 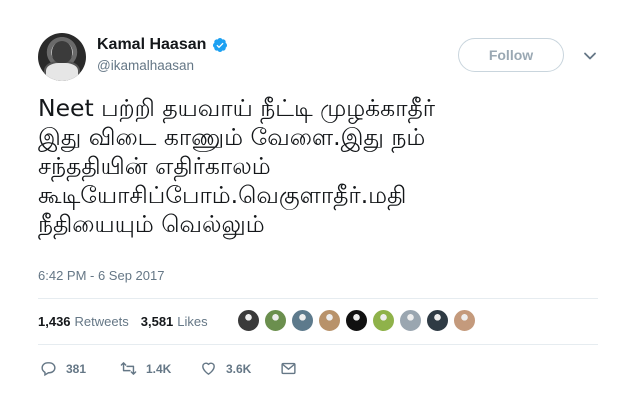 What do you see at coordinates (192, 321) in the screenshot?
I see `likes-label: Likes` at bounding box center [192, 321].